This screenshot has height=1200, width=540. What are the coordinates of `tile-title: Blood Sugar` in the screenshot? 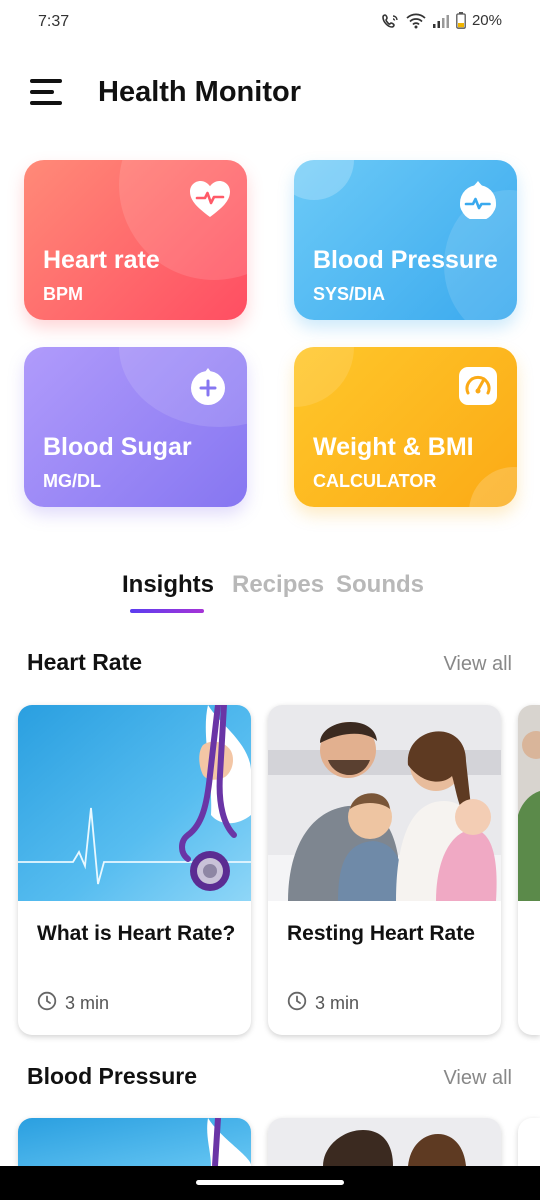 It's located at (117, 447).